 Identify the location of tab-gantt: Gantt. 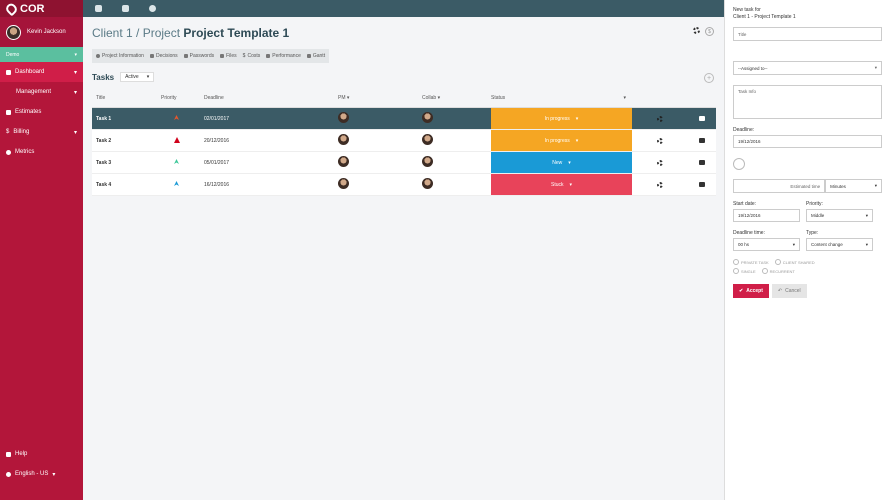
(315, 56).